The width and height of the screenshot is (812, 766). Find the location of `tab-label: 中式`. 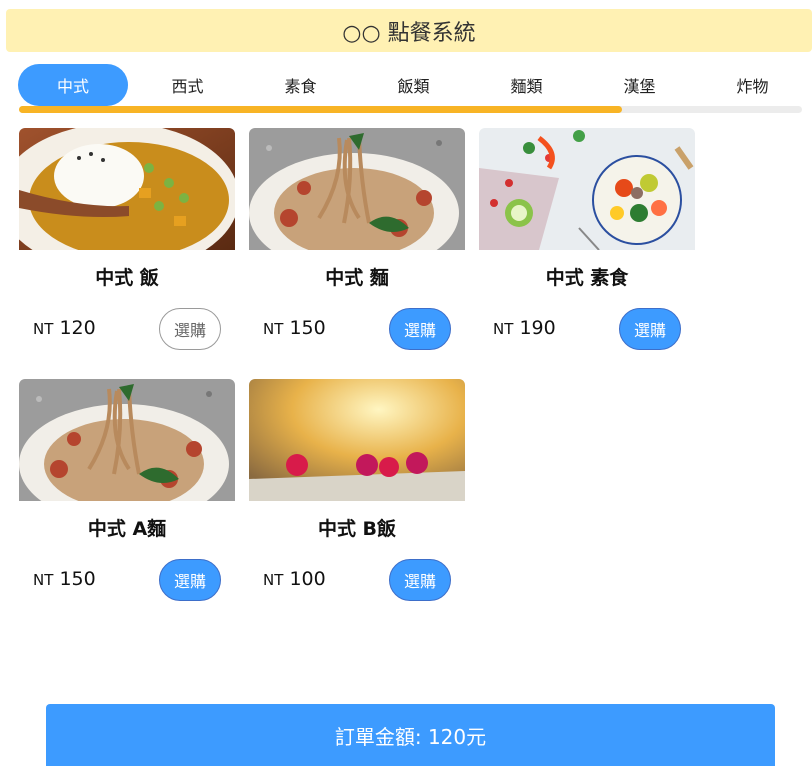

tab-label: 中式 is located at coordinates (72, 86).